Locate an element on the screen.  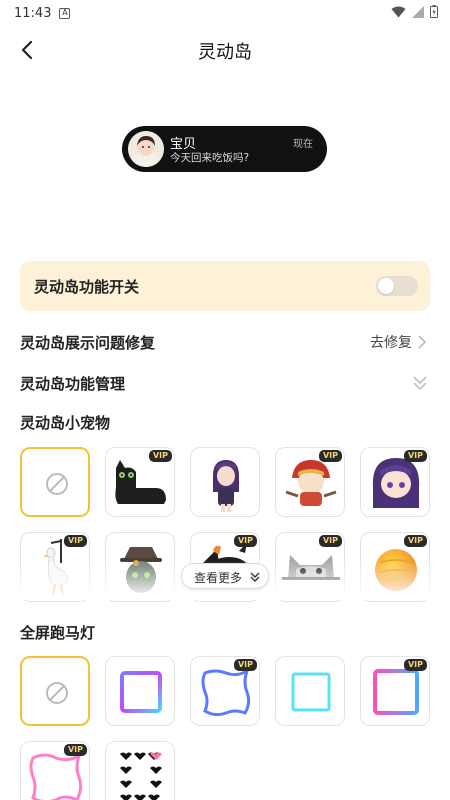
page-title: 灵动岛 is located at coordinates (225, 52).